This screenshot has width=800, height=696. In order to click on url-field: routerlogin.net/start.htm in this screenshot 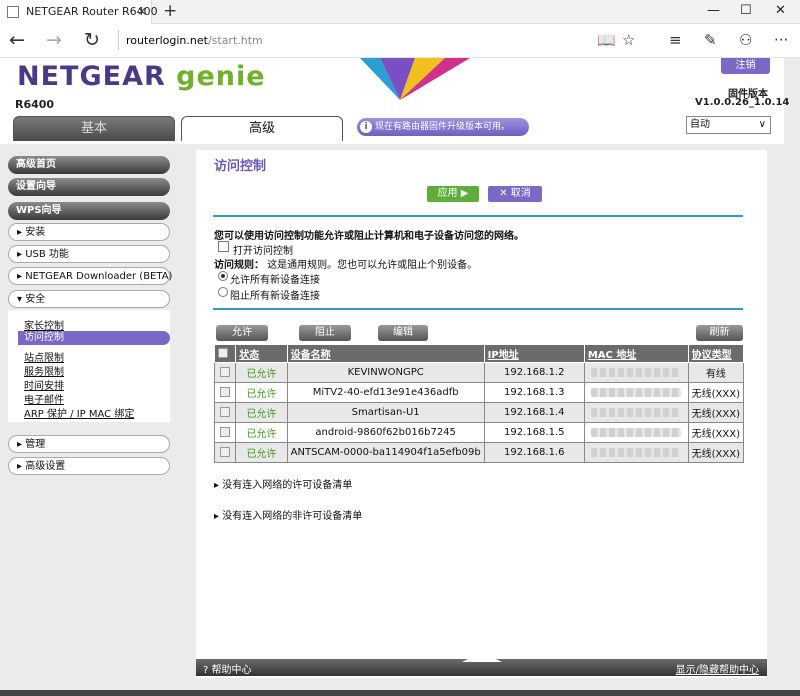, I will do `click(194, 40)`.